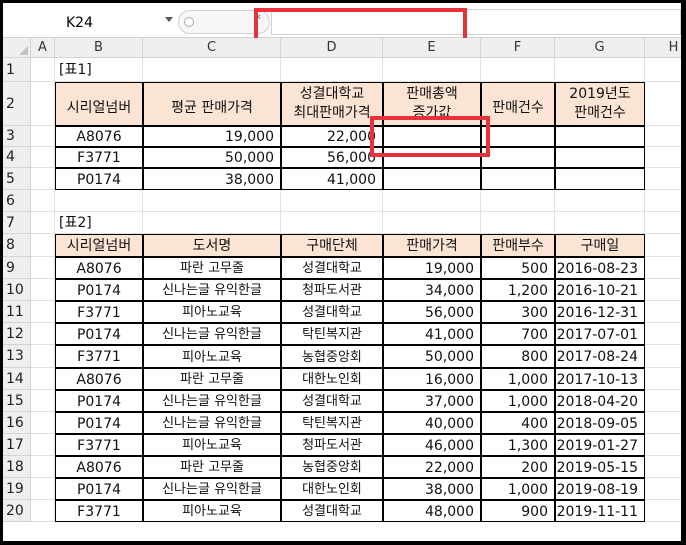 The width and height of the screenshot is (686, 545). I want to click on row-header-15: 15, so click(17, 401).